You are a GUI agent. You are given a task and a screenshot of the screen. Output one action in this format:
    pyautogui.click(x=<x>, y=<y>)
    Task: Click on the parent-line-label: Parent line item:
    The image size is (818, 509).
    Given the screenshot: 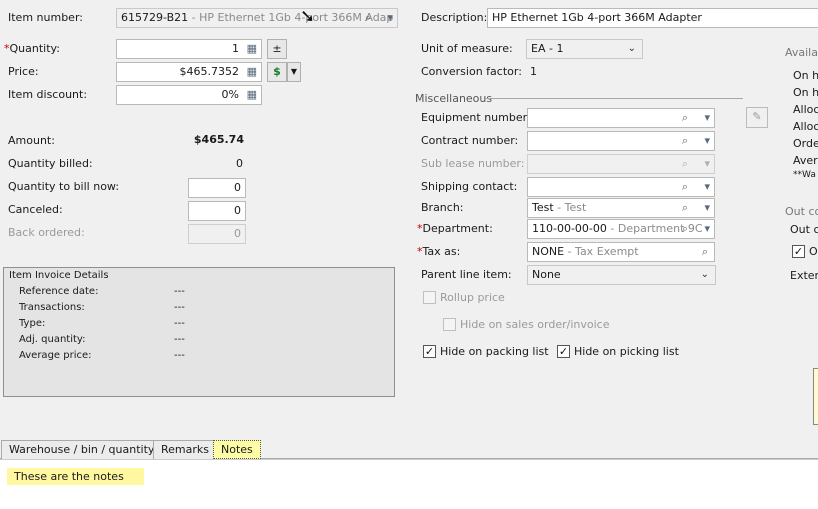 What is the action you would take?
    pyautogui.click(x=466, y=274)
    